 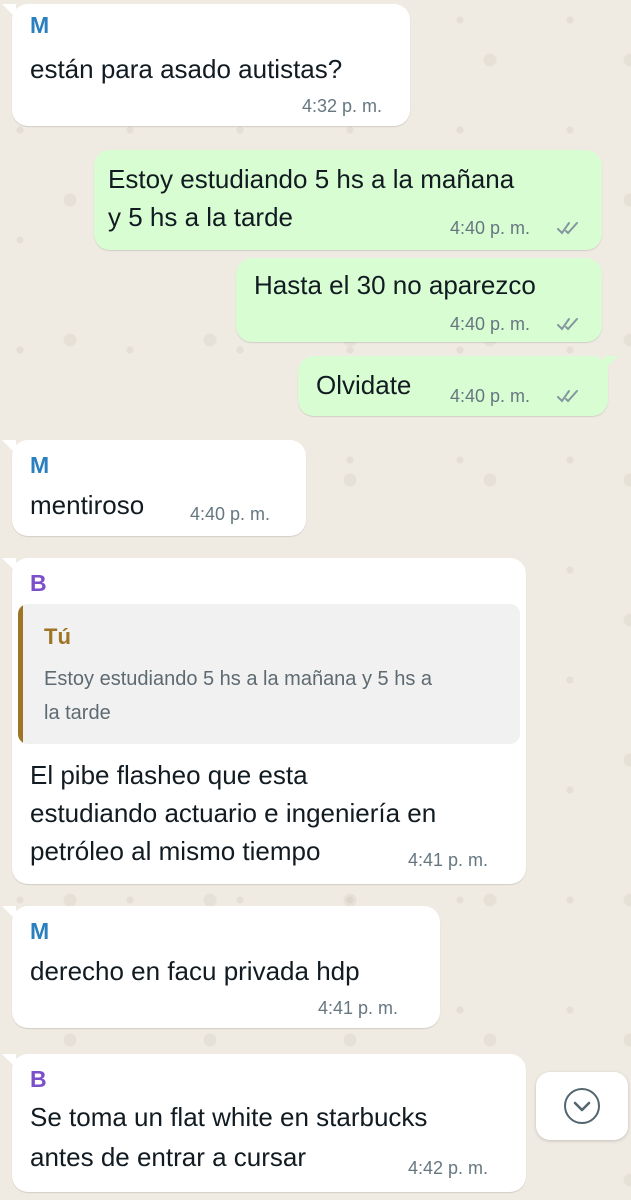 I want to click on message-text: Olvidate, so click(x=364, y=385).